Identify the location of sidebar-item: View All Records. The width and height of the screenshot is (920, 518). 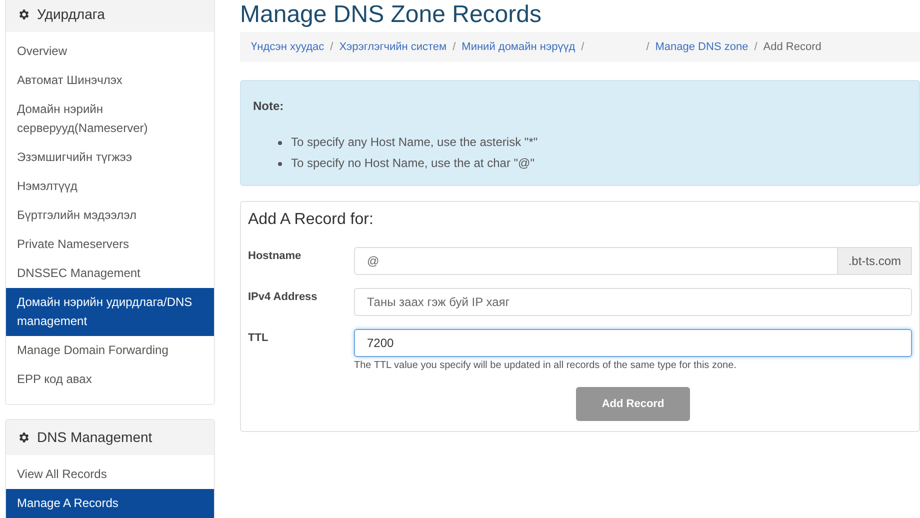
(110, 474).